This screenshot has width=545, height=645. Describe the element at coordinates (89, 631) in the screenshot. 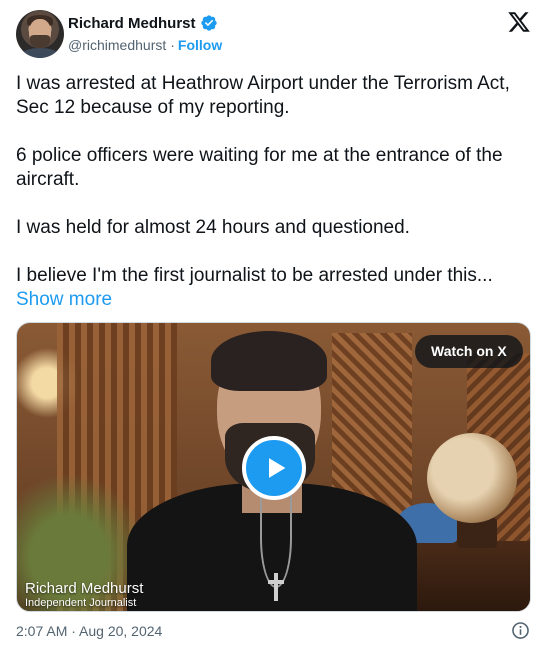

I see `timestamp: 2:07 AM · Aug 20, 2024` at that location.